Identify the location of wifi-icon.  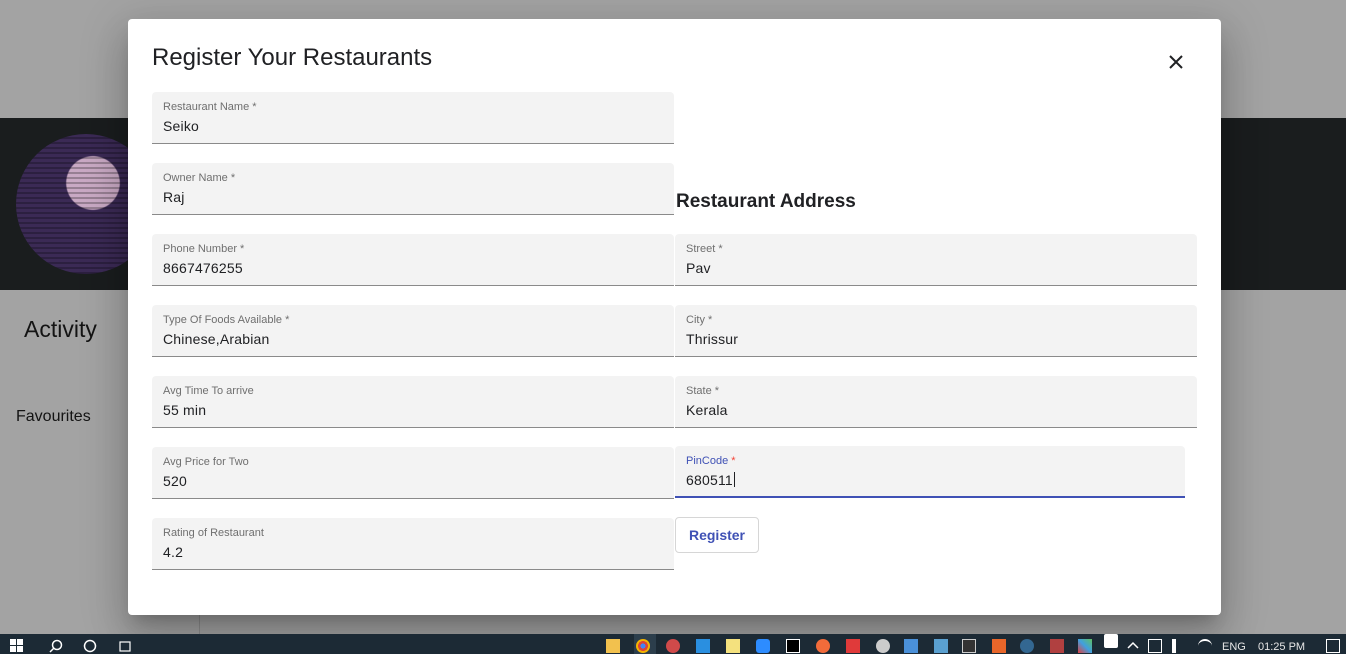
(1205, 646).